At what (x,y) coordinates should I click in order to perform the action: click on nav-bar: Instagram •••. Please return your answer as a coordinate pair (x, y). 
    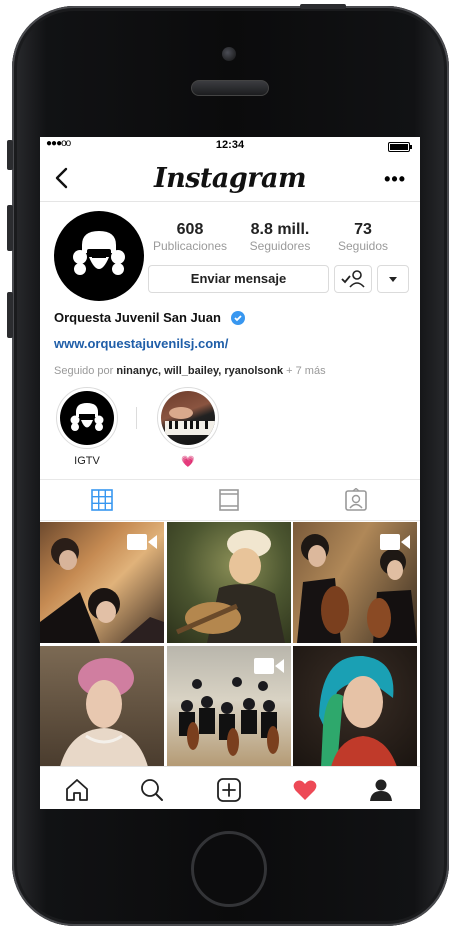
    Looking at the image, I should click on (230, 180).